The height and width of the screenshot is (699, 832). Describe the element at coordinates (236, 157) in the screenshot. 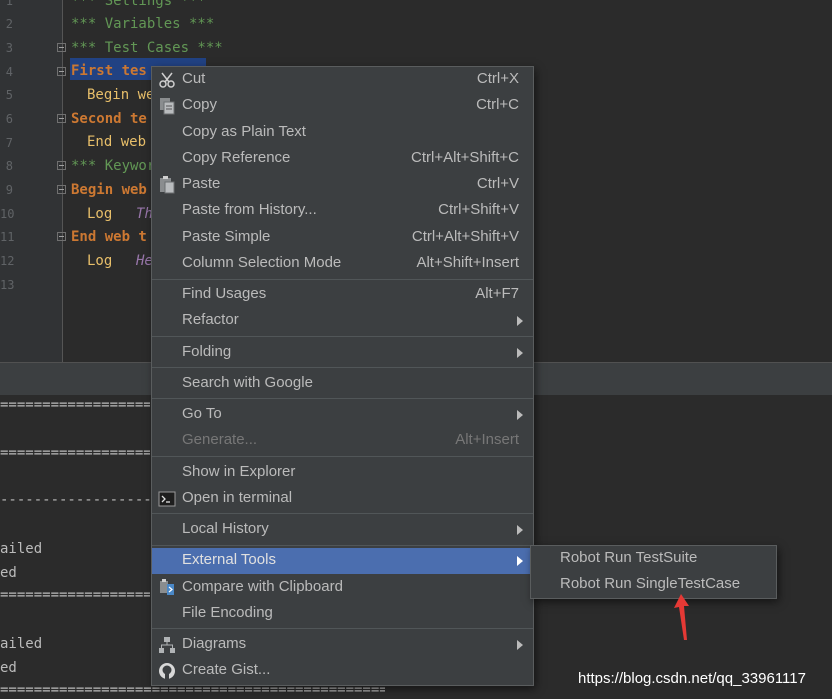

I see `menu-item-label: Copy Reference` at that location.